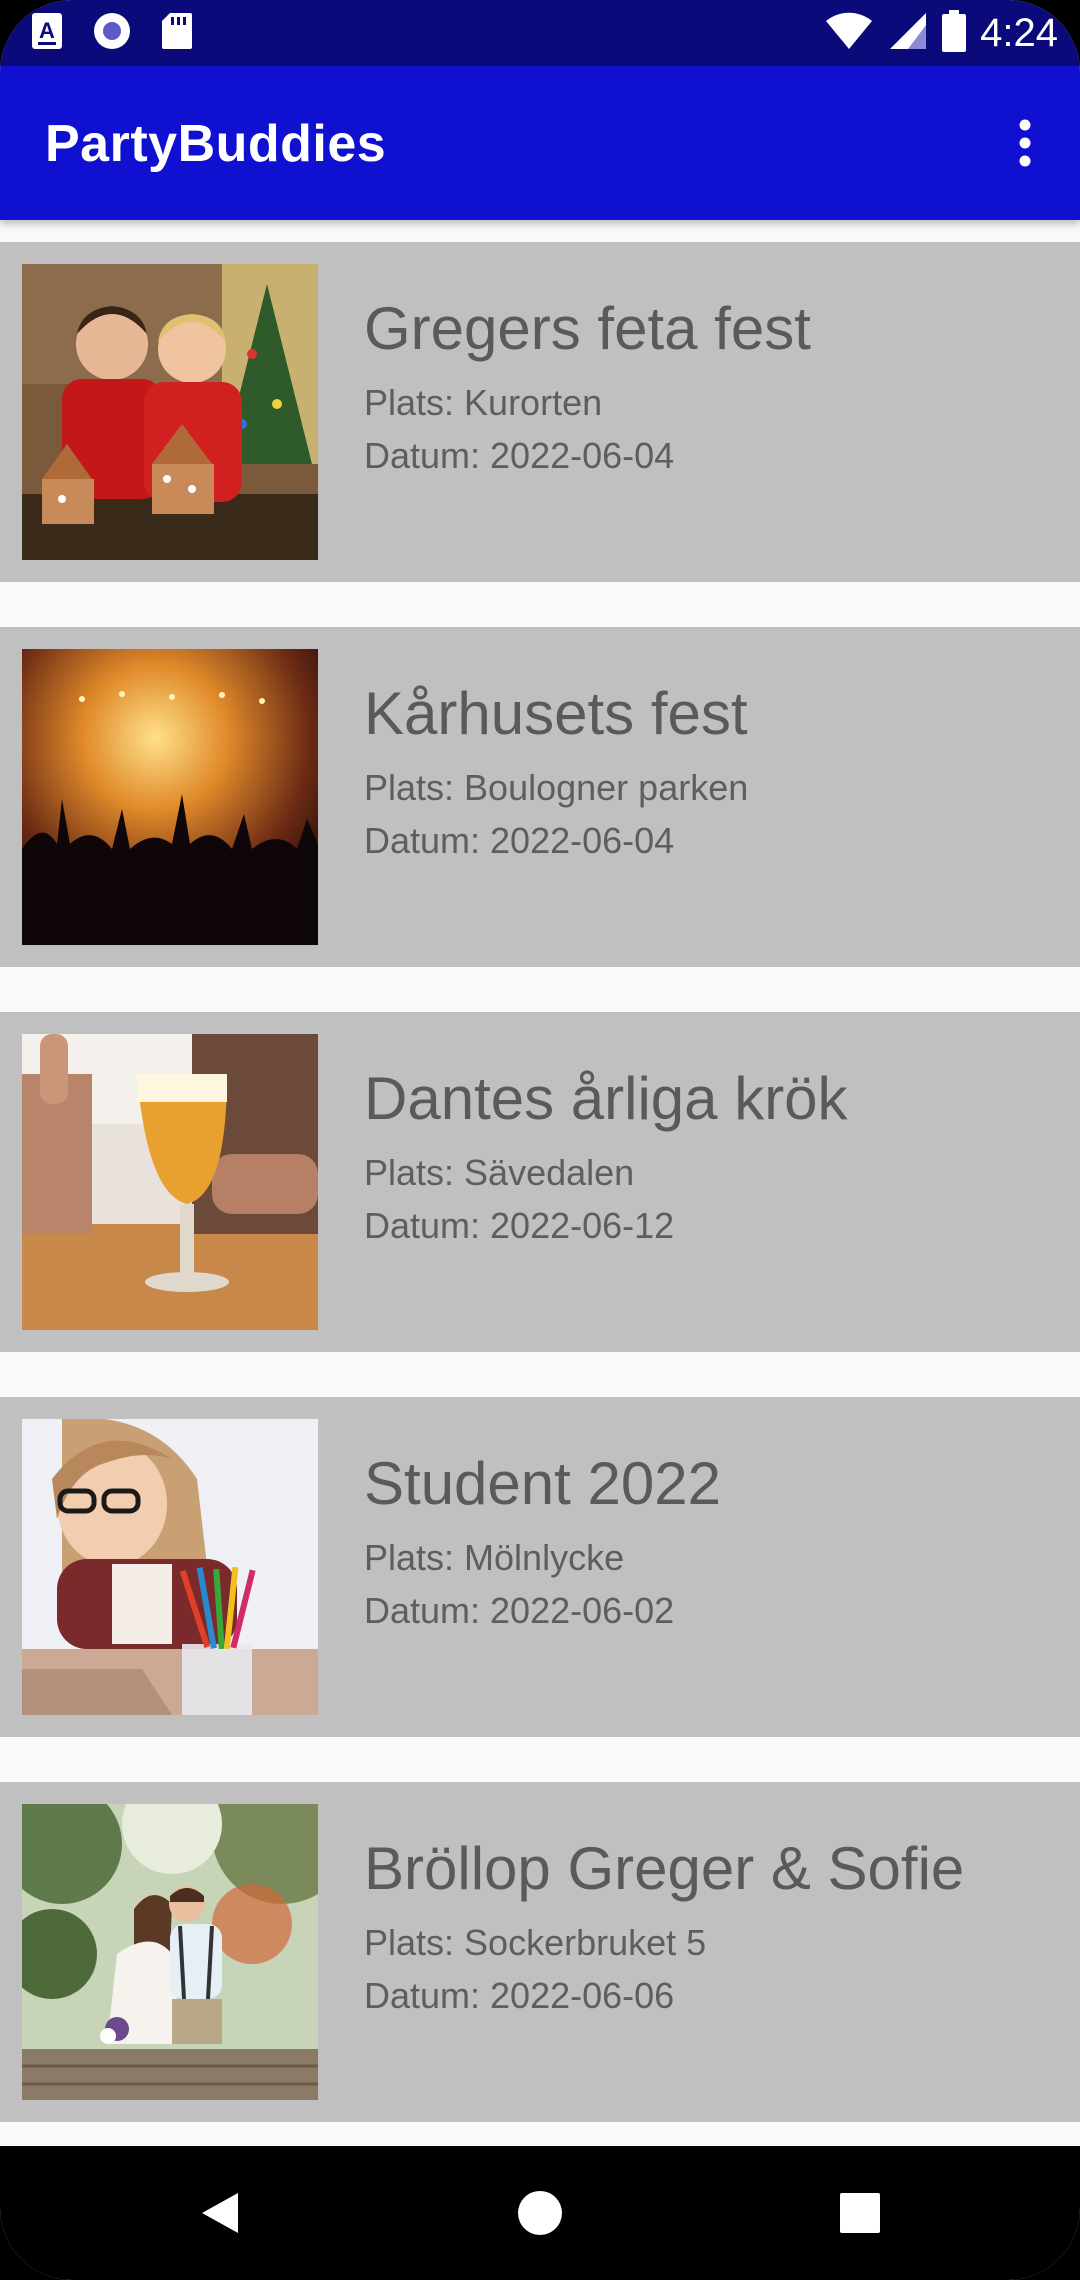 The image size is (1080, 2280). What do you see at coordinates (47, 30) in the screenshot?
I see `svg-text: A` at bounding box center [47, 30].